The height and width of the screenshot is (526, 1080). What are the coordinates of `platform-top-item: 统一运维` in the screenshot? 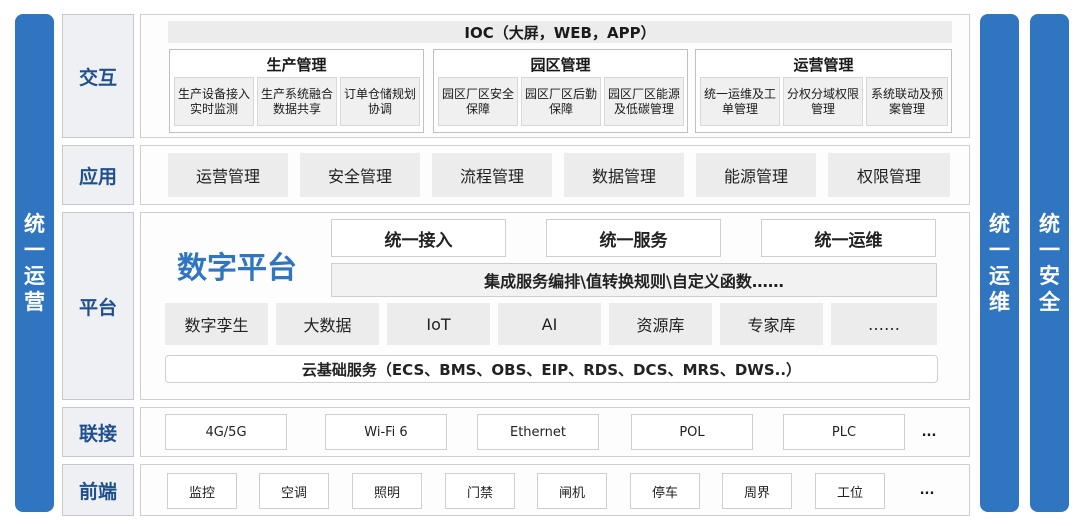 It's located at (848, 238).